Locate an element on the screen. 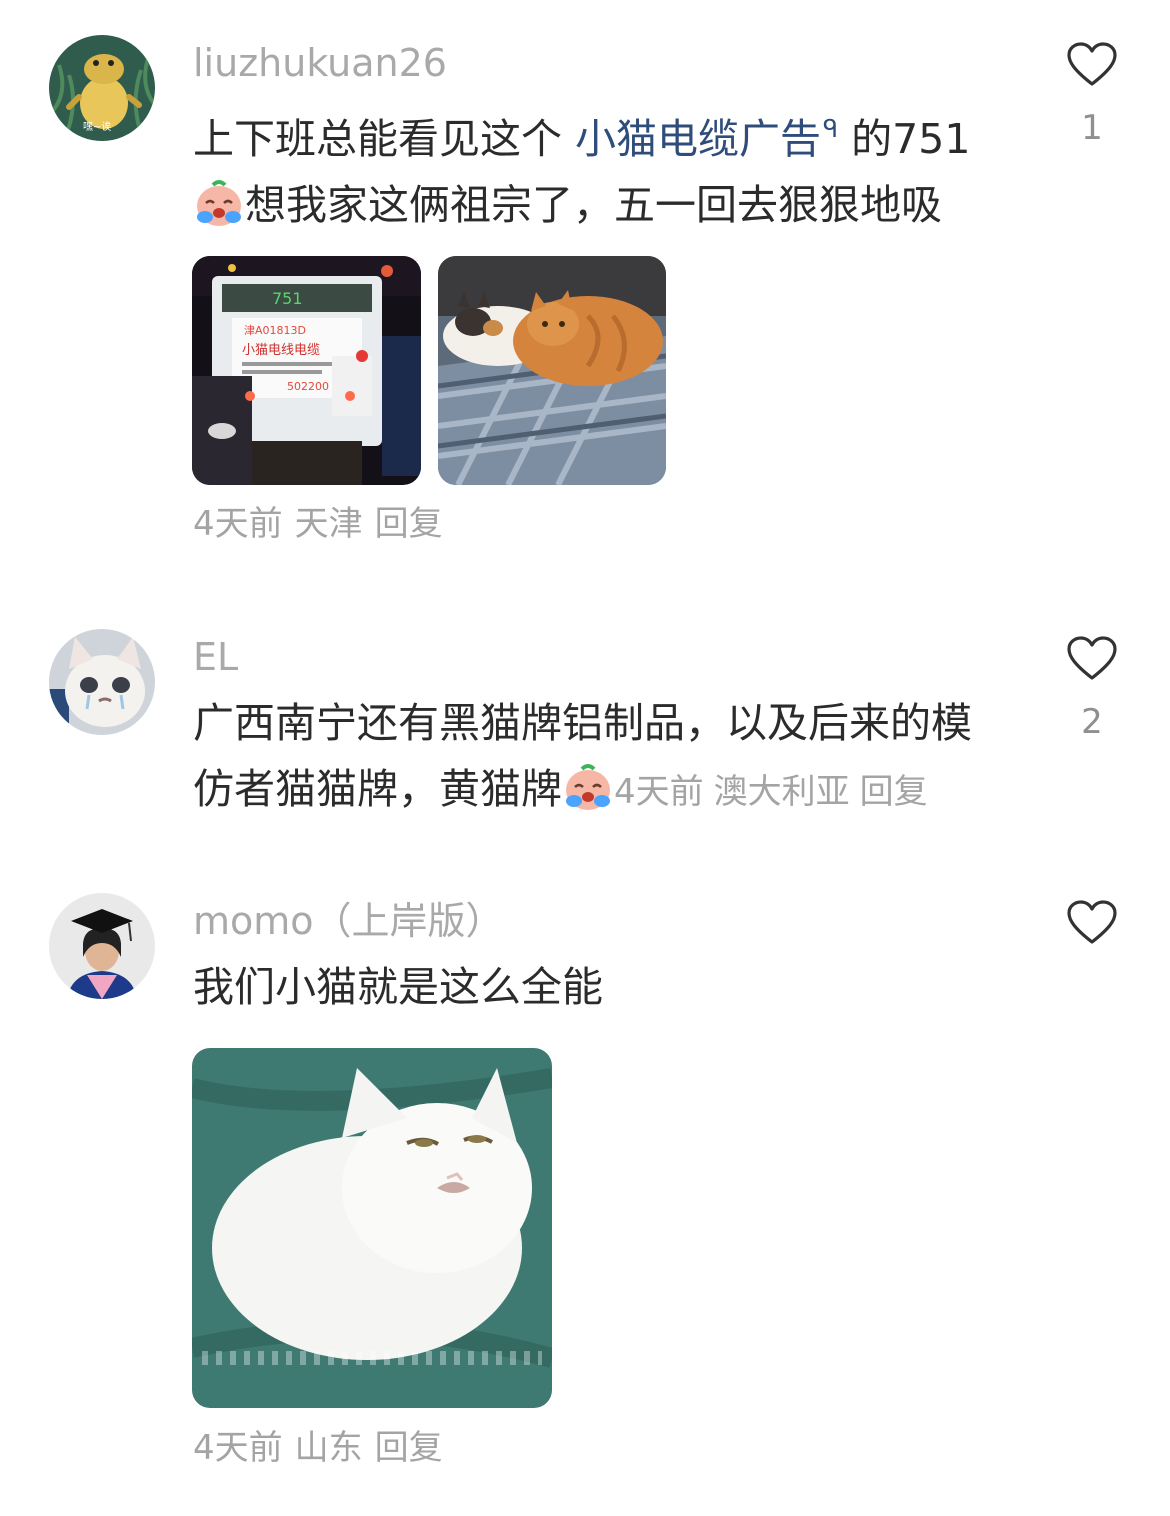  comment-text-part: 广西南宁还有黑猫牌铝制品，以及后来的模 is located at coordinates (582, 723).